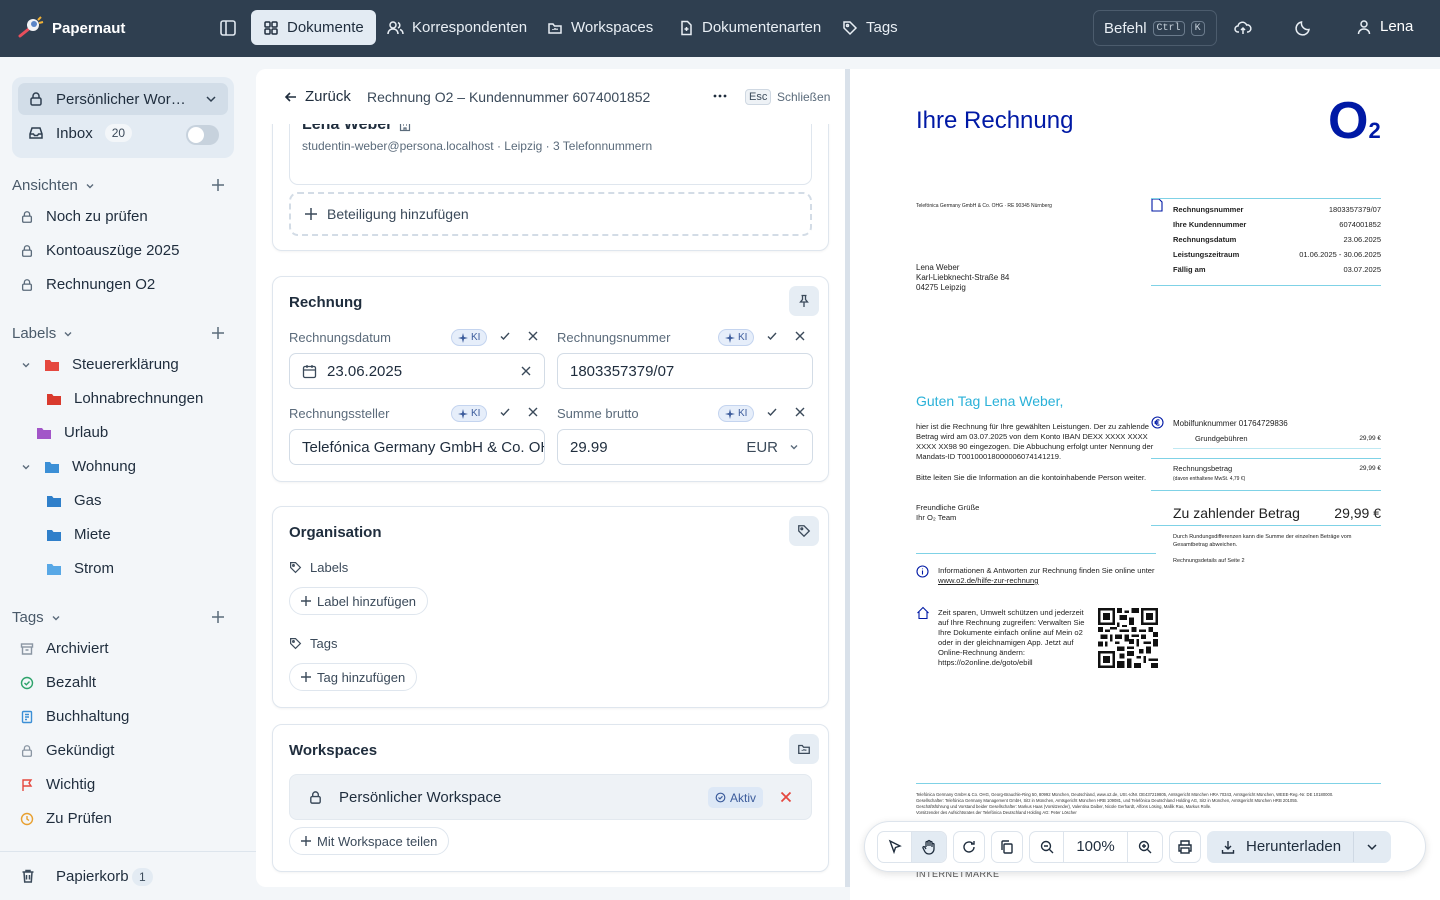 This screenshot has width=1440, height=900. I want to click on hand-pan-button, so click(929, 846).